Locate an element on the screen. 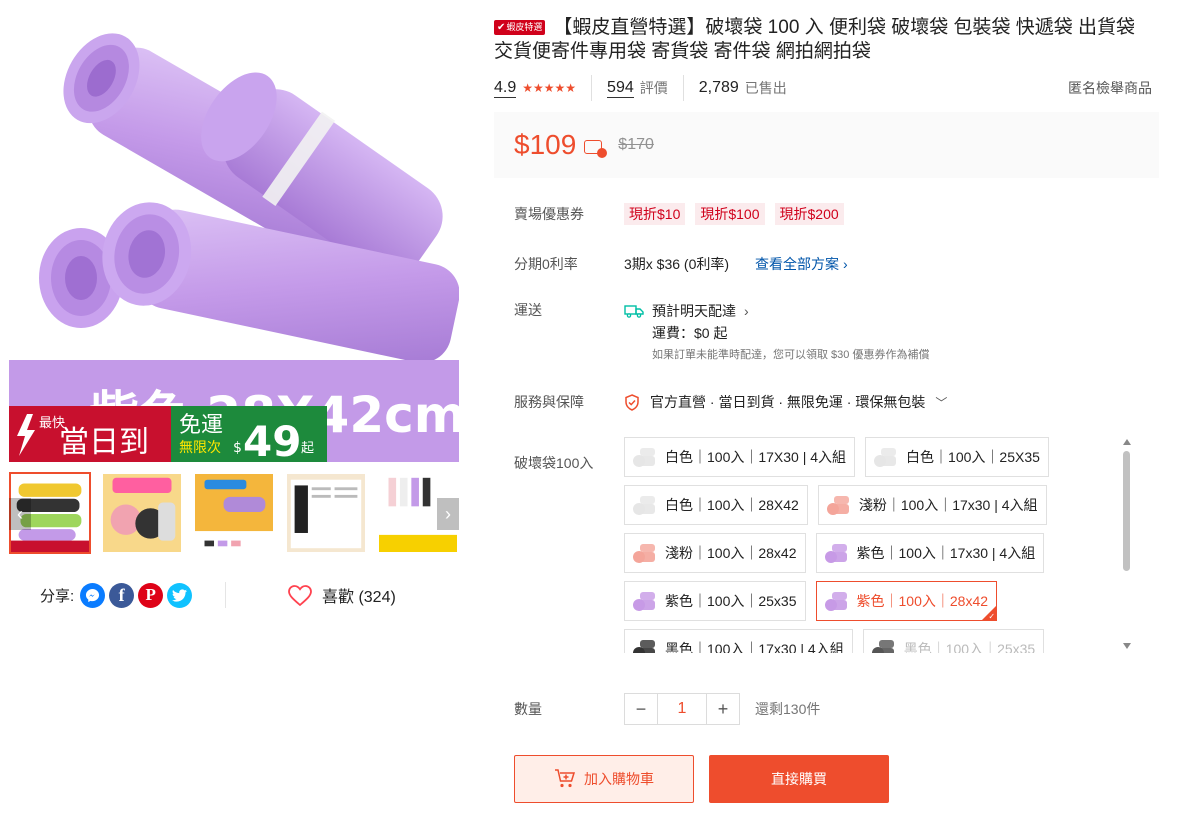 This screenshot has height=814, width=1193. sold-count: 2,789 is located at coordinates (718, 87).